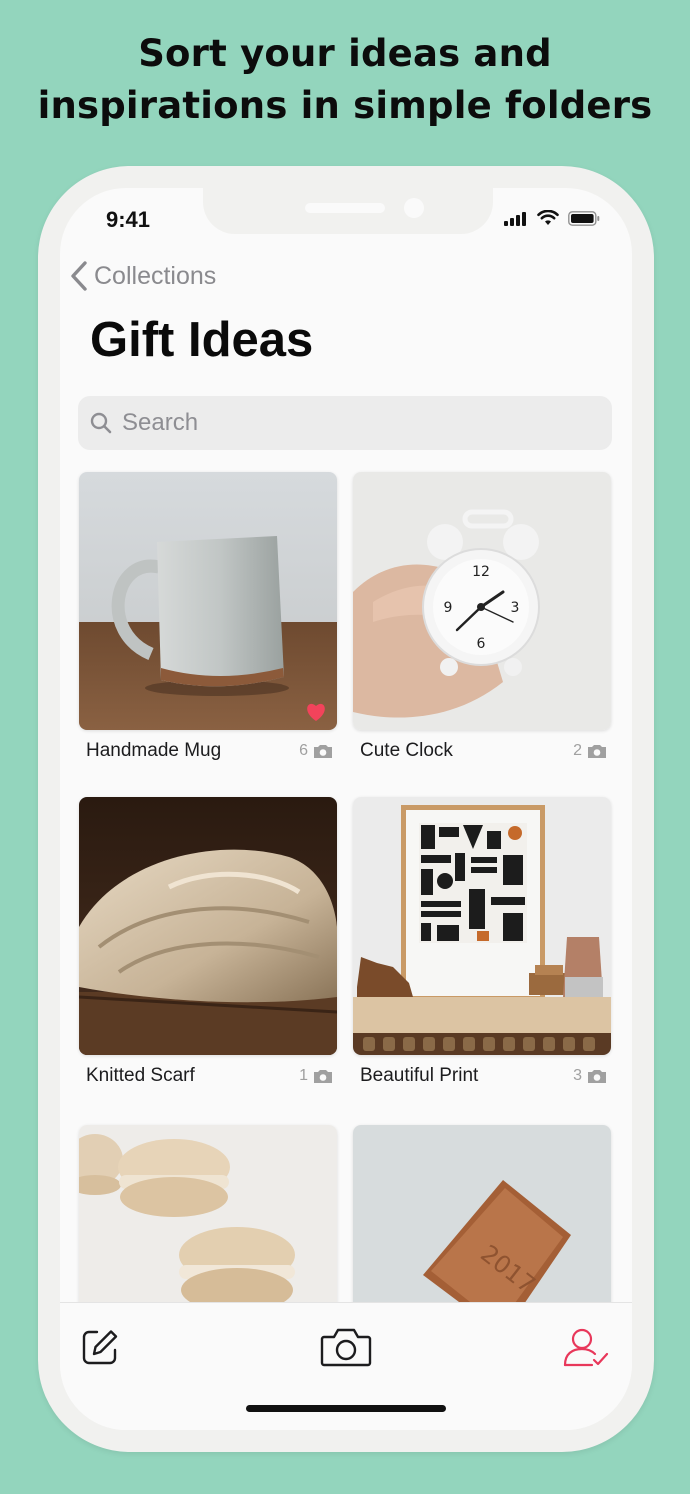  I want to click on photo-count-value: 6, so click(303, 750).